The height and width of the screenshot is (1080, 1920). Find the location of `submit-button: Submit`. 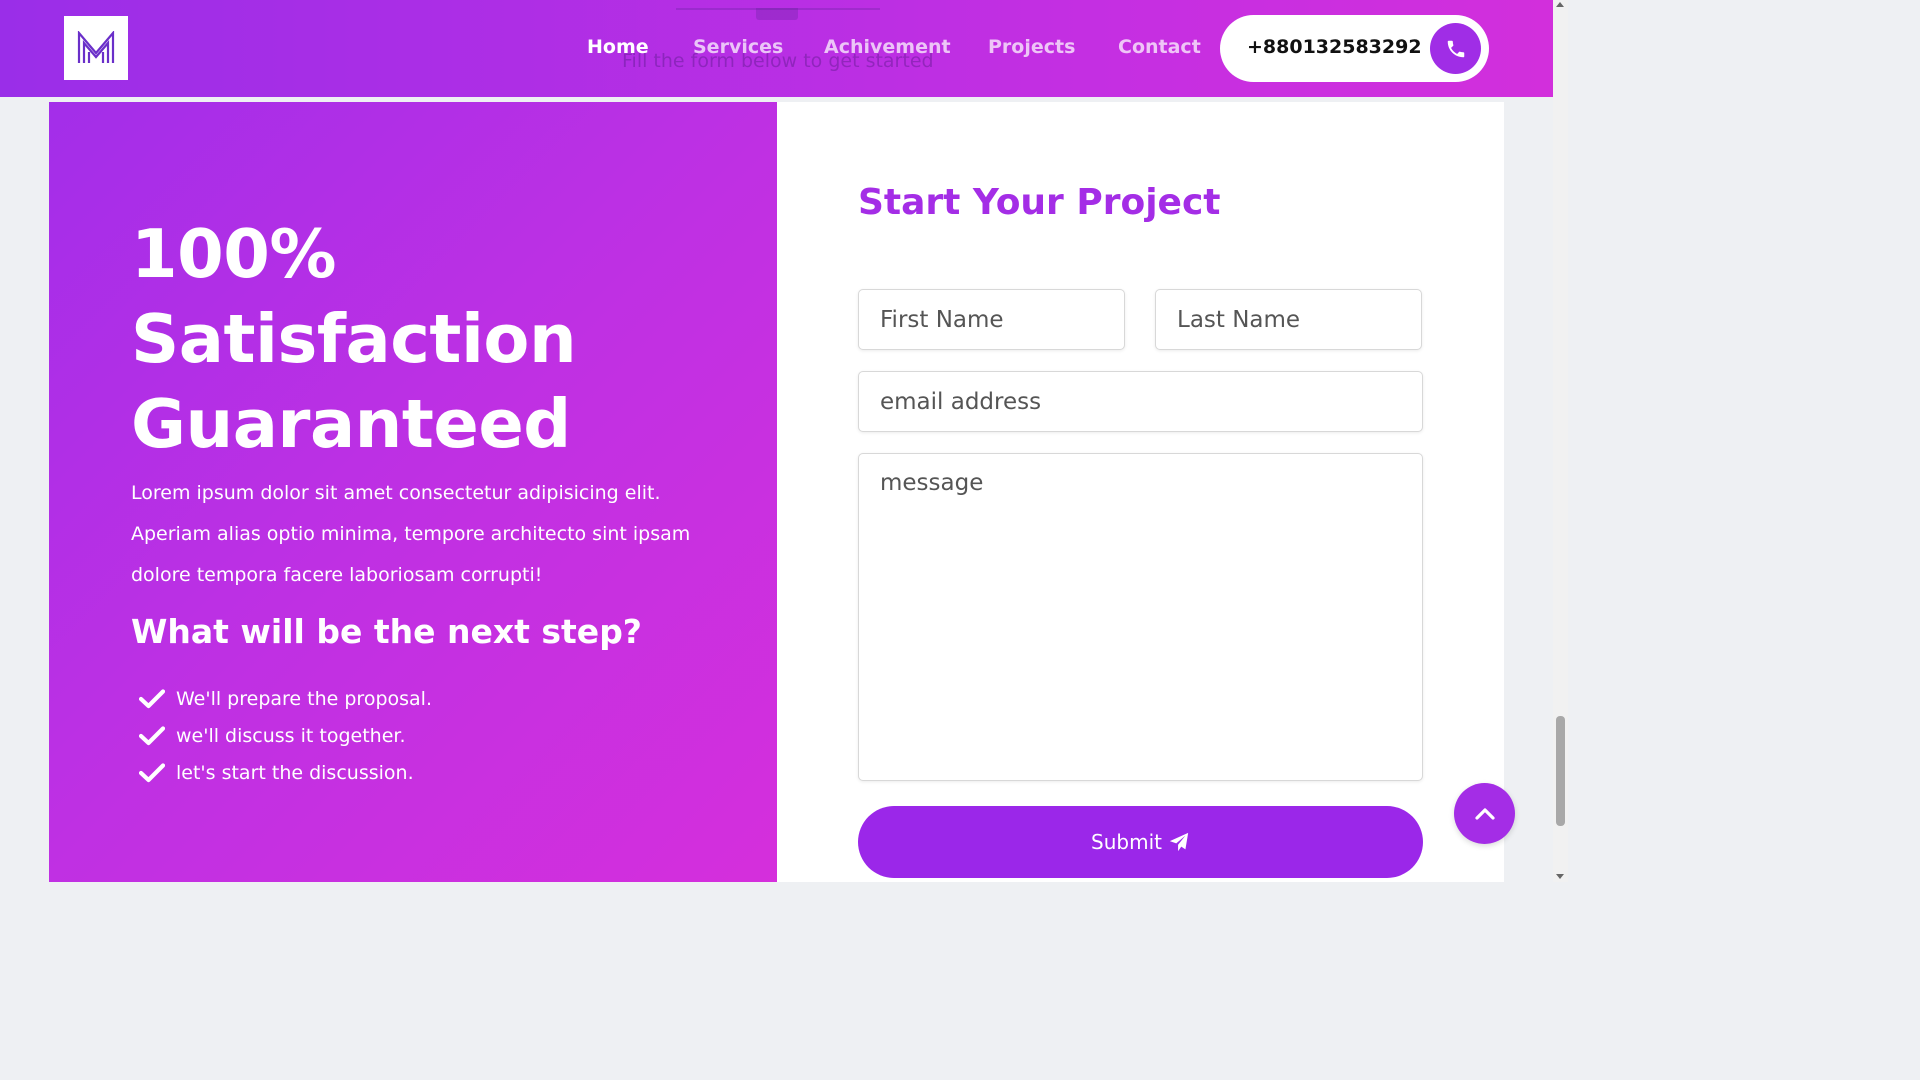

submit-button: Submit is located at coordinates (1140, 842).